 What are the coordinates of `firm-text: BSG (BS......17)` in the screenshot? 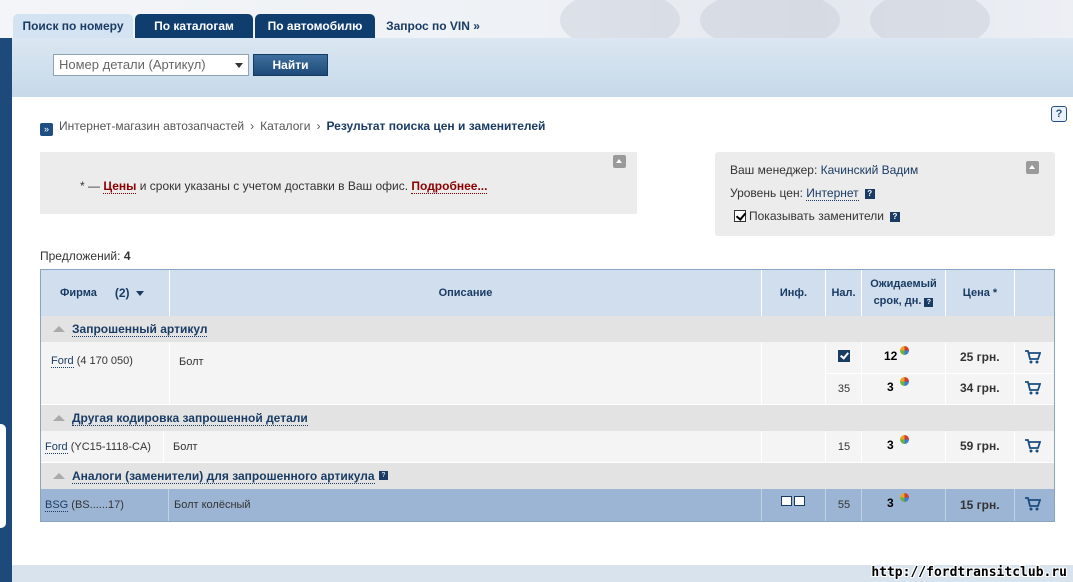 It's located at (84, 505).